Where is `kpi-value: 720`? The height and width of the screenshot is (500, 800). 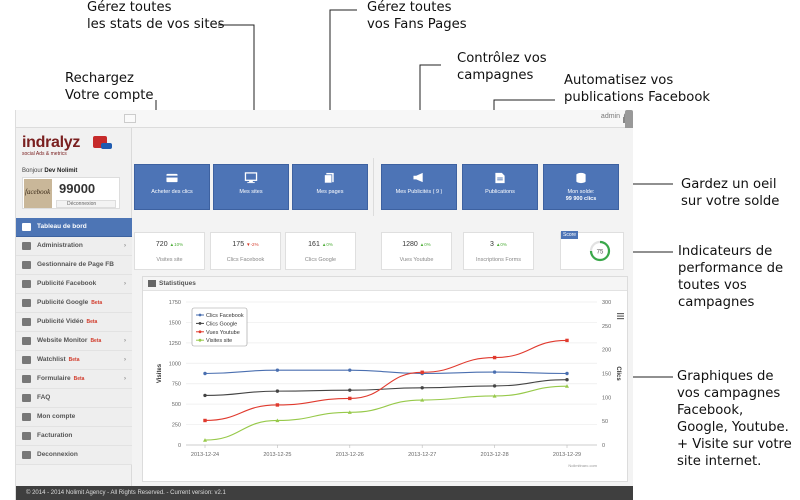
kpi-value: 720 is located at coordinates (161, 244).